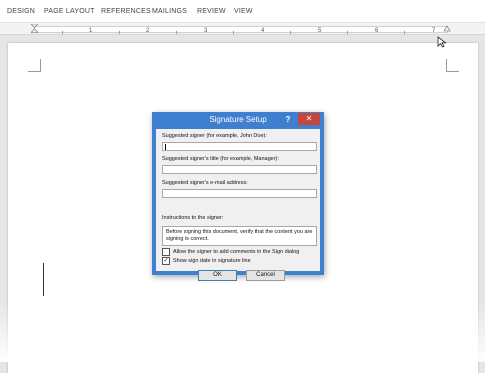 This screenshot has height=373, width=485. Describe the element at coordinates (69, 11) in the screenshot. I see `tab-page-layout: PAGE LAYOUT` at that location.